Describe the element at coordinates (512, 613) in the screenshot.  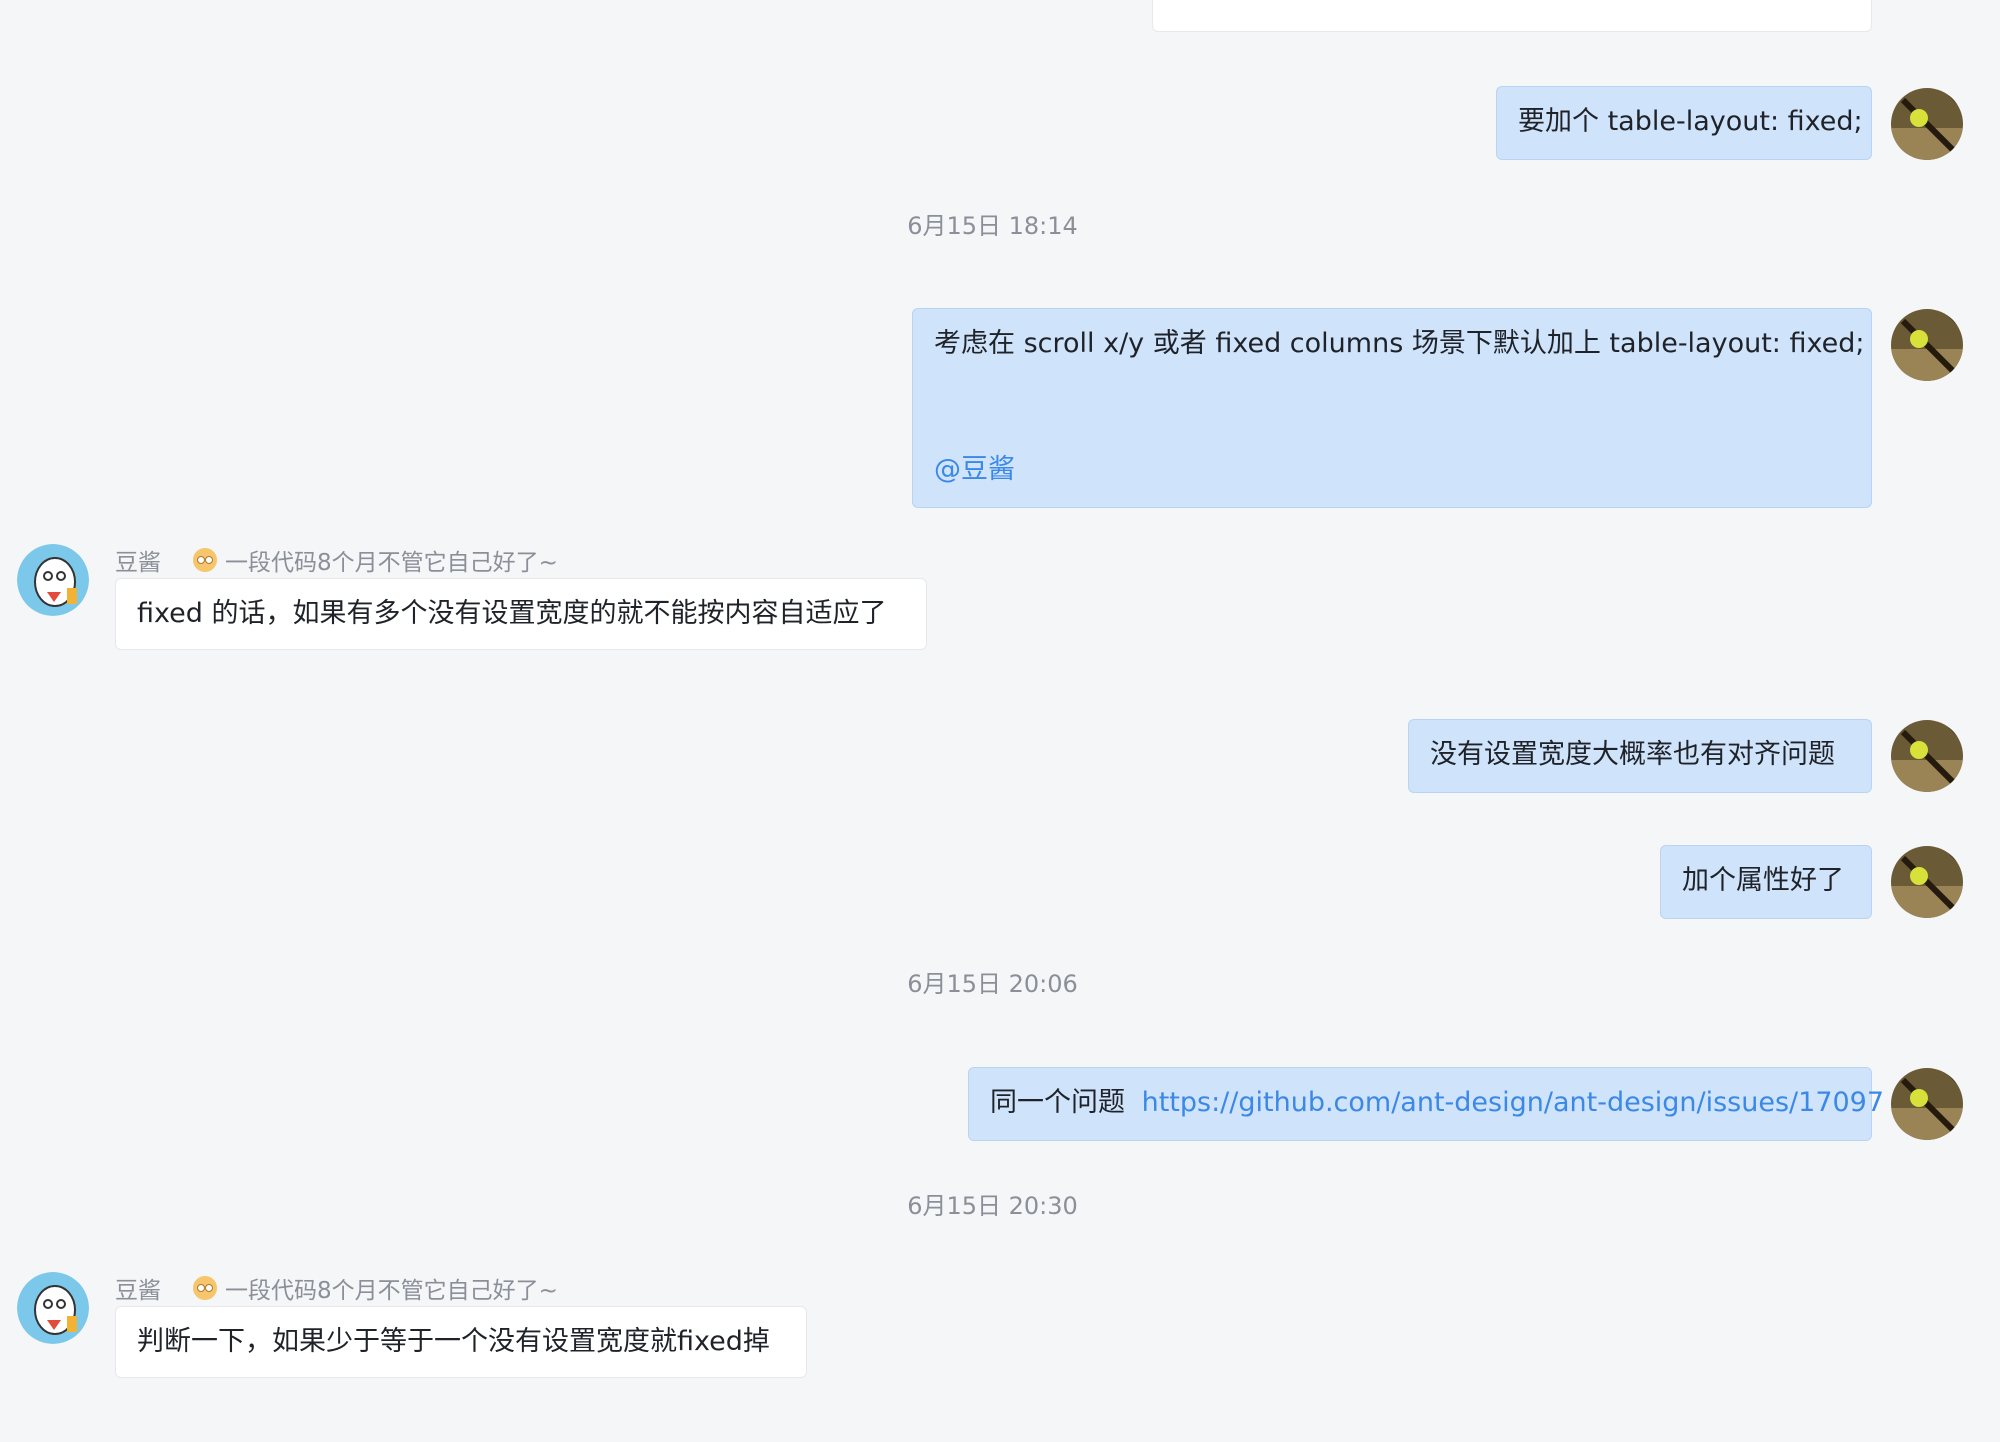
I see `message-text: fixed 的话，如果有多个没有设置宽度的就不能按内容自适应了` at that location.